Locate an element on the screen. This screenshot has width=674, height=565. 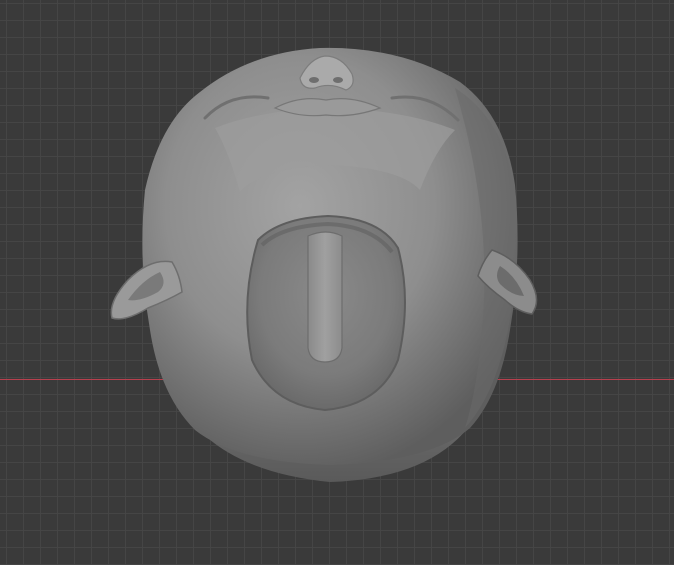
right-nostril is located at coordinates (338, 80).